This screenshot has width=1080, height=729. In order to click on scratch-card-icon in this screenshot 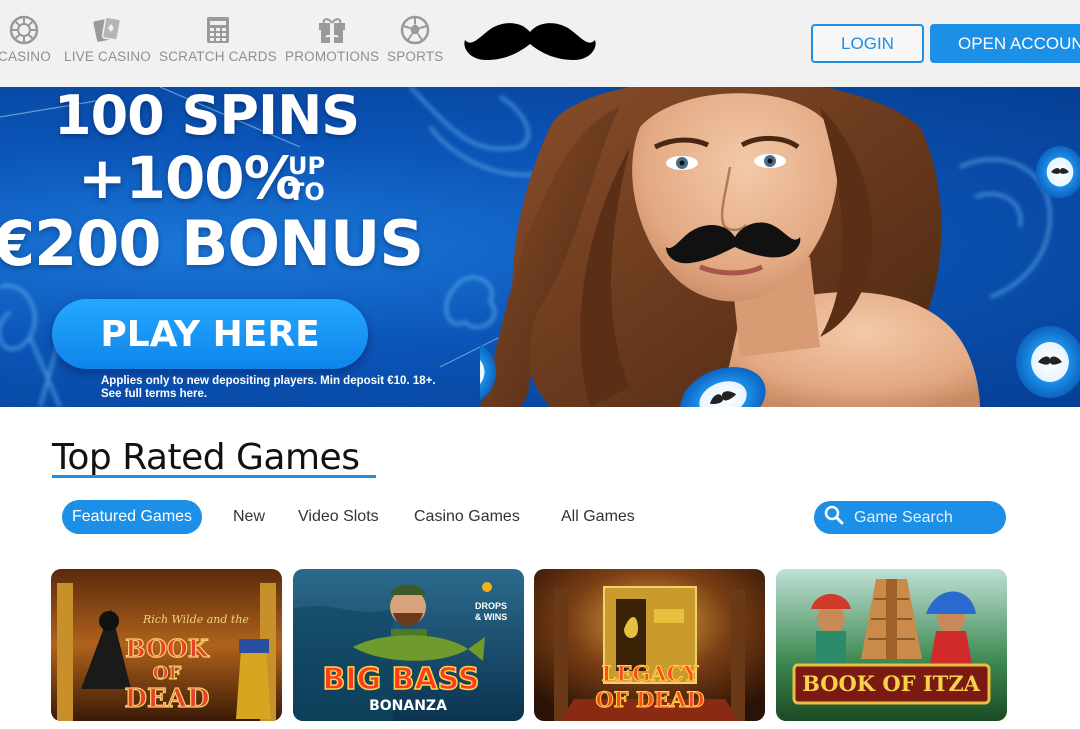, I will do `click(218, 30)`.